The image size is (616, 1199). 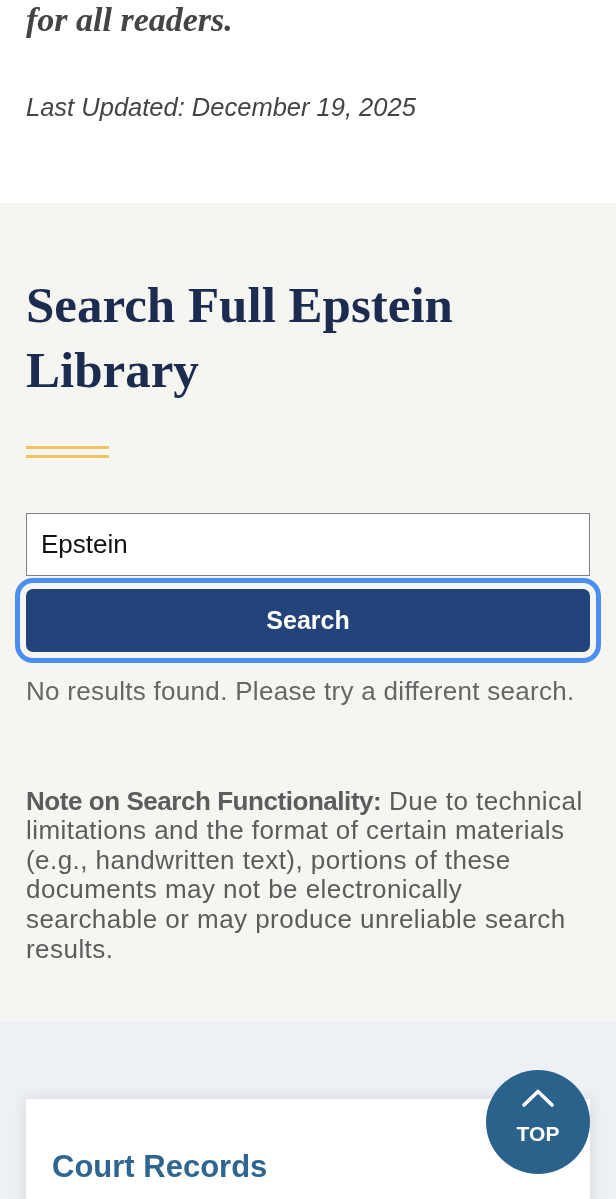 What do you see at coordinates (129, 20) in the screenshot?
I see `intro-text: for all readers.` at bounding box center [129, 20].